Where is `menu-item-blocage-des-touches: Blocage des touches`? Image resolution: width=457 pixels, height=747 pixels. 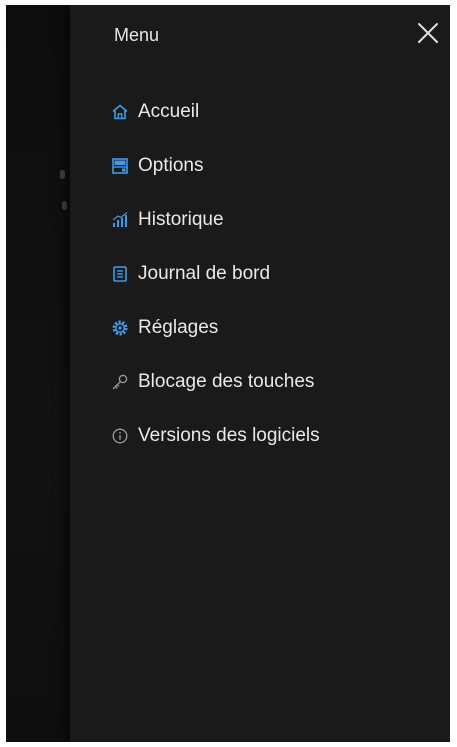 menu-item-blocage-des-touches: Blocage des touches is located at coordinates (215, 382).